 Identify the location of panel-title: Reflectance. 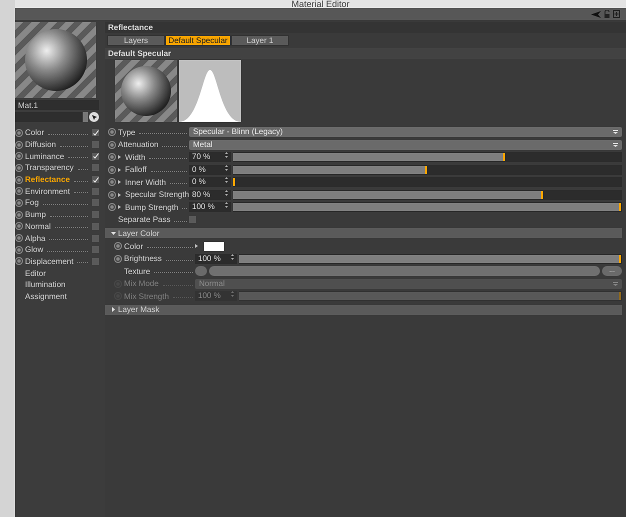
(365, 27).